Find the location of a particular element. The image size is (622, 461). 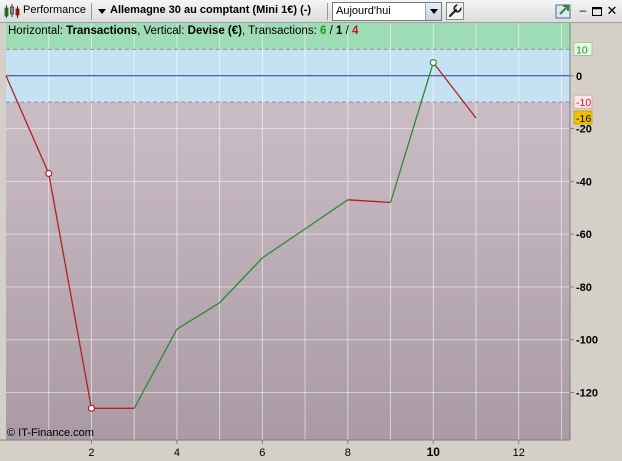

y-tick-label: -60 is located at coordinates (584, 235).